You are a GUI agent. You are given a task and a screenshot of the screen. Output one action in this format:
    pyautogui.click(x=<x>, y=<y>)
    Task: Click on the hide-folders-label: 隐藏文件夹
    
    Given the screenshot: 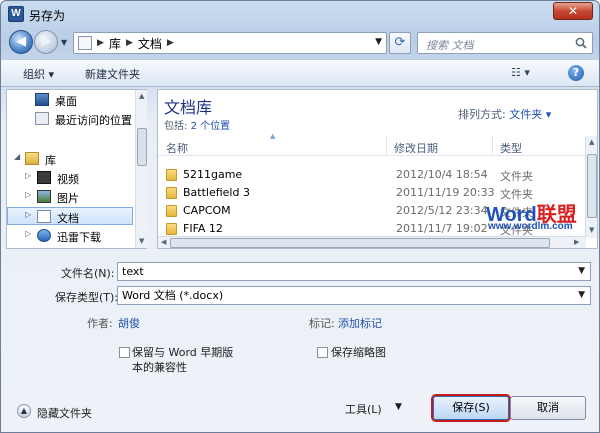 What is the action you would take?
    pyautogui.click(x=64, y=413)
    